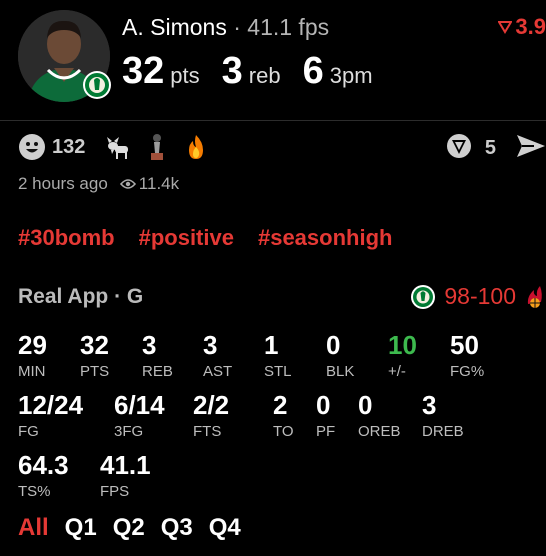 This screenshot has height=556, width=546. Describe the element at coordinates (185, 75) in the screenshot. I see `stat-pts-unit: pts` at that location.